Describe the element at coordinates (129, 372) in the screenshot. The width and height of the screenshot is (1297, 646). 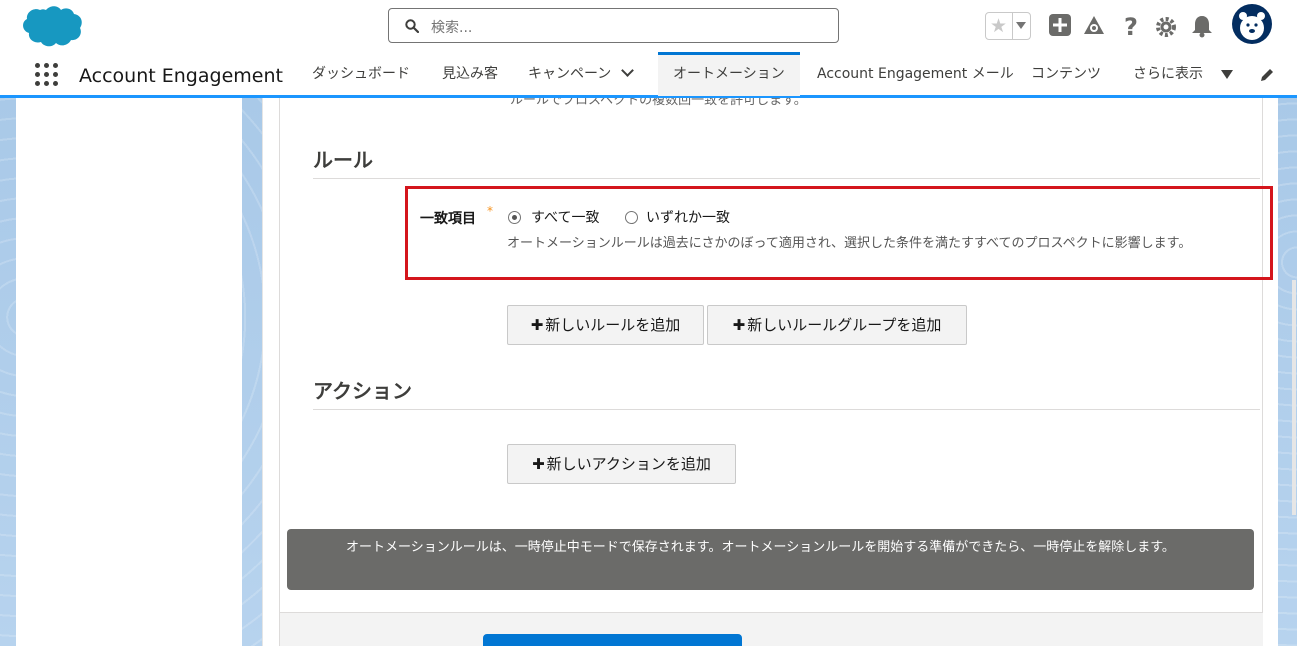
I see `left-panel` at that location.